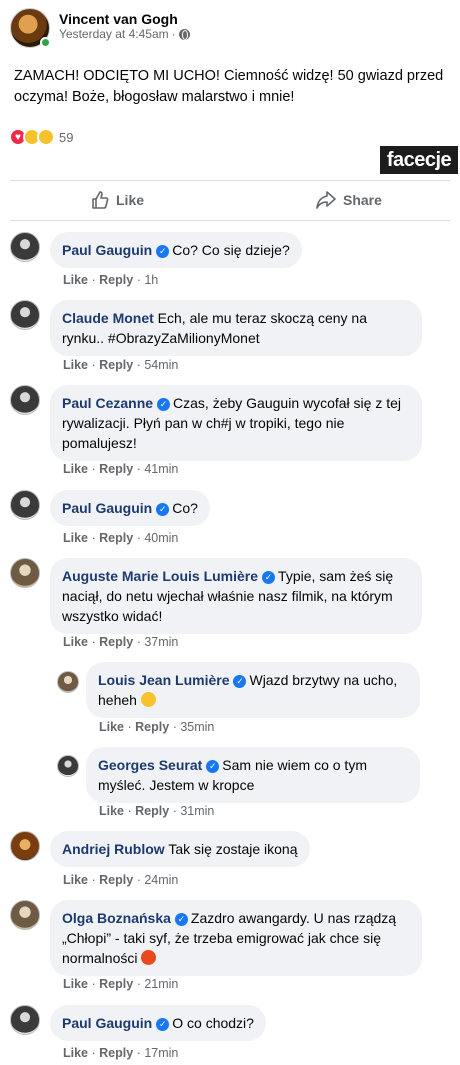  What do you see at coordinates (107, 403) in the screenshot?
I see `commenter-name: Paul Cezanne` at bounding box center [107, 403].